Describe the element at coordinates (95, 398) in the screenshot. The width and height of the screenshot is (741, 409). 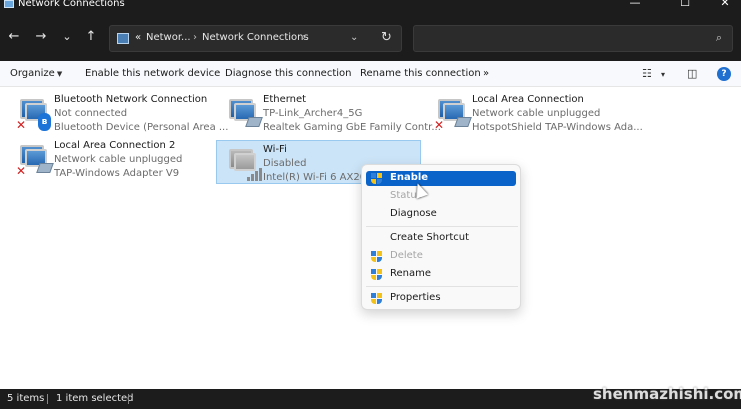
I see `selection-count: 1 item selected` at that location.